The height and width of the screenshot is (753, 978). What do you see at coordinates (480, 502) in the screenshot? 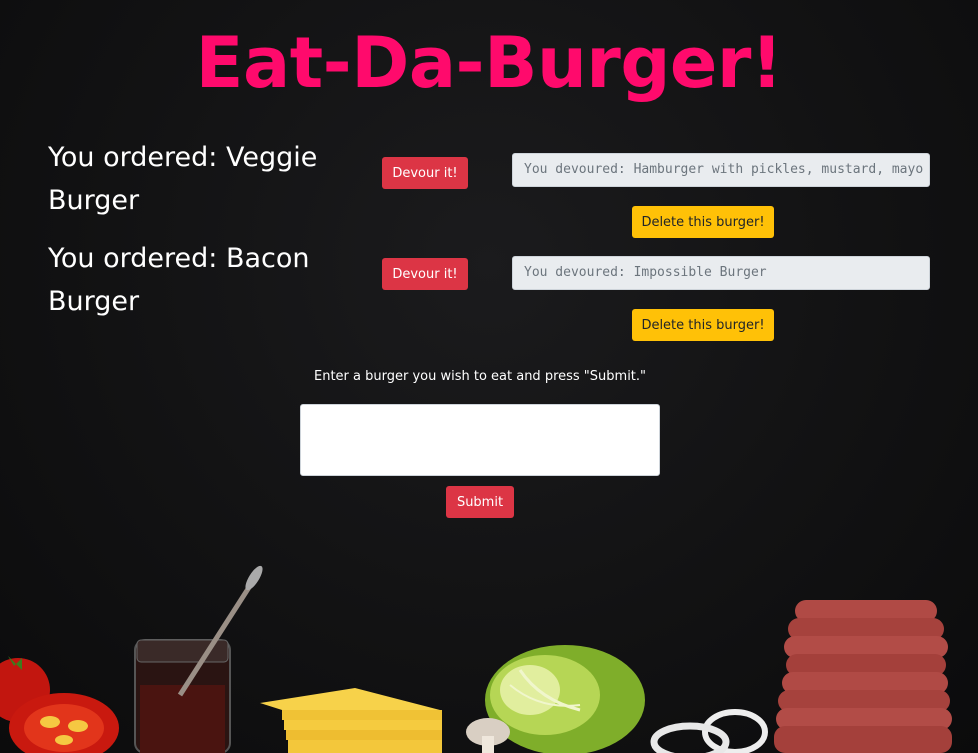
I see `submit-button: Submit` at bounding box center [480, 502].